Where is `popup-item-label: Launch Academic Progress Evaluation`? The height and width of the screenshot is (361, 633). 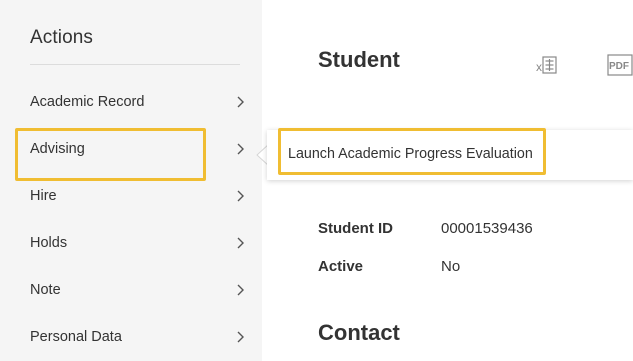
popup-item-label: Launch Academic Progress Evaluation is located at coordinates (410, 154).